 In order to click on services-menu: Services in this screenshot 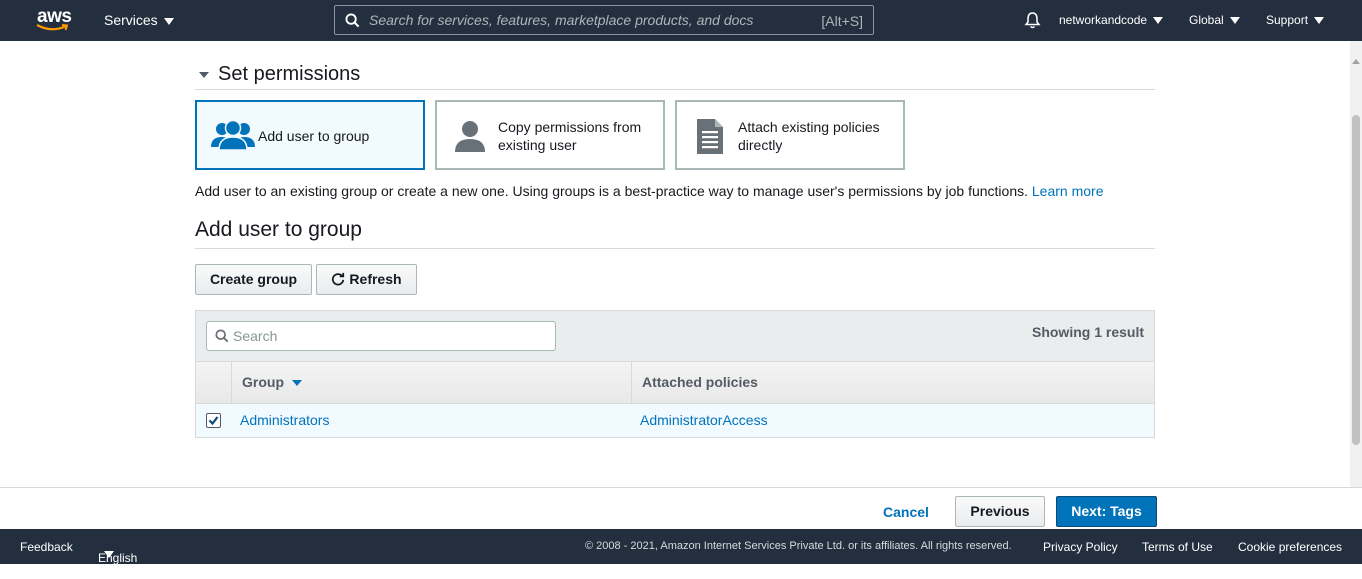, I will do `click(139, 20)`.